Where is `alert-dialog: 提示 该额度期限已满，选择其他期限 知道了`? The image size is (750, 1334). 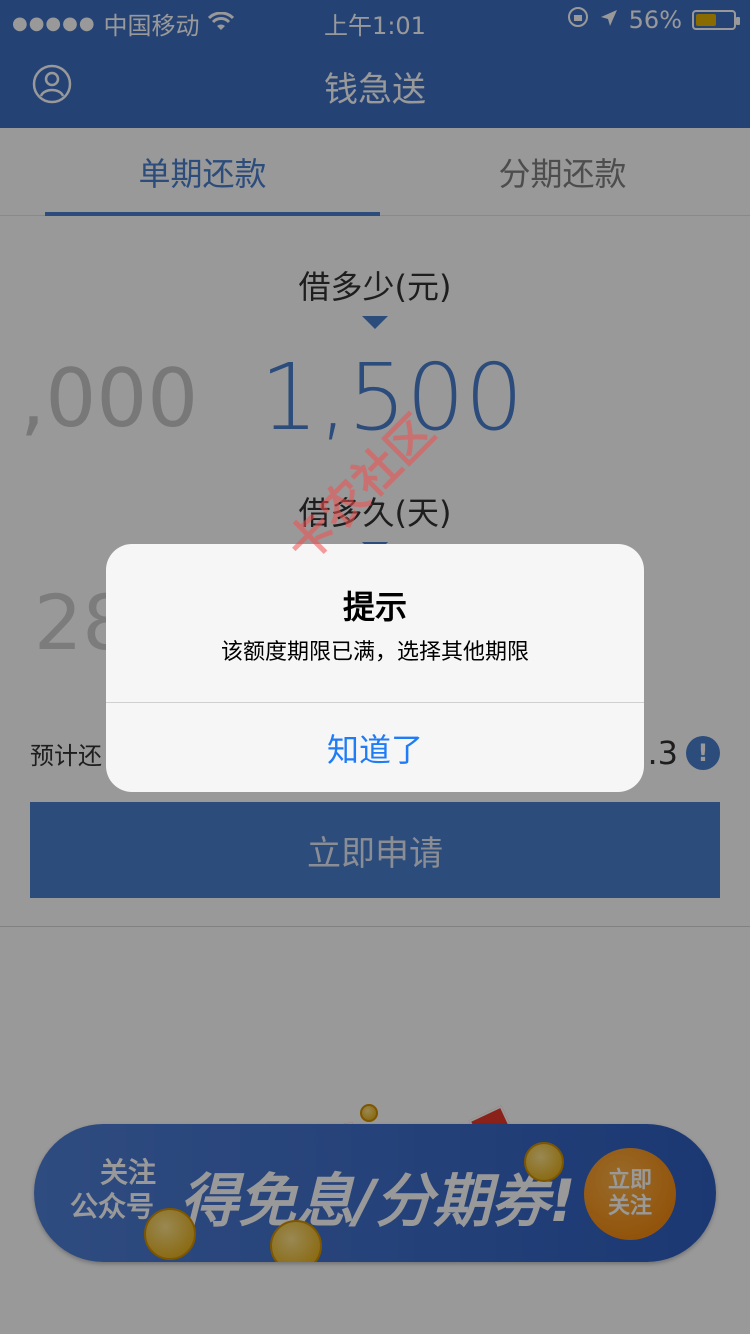
alert-dialog: 提示 该额度期限已满，选择其他期限 知道了 is located at coordinates (375, 668).